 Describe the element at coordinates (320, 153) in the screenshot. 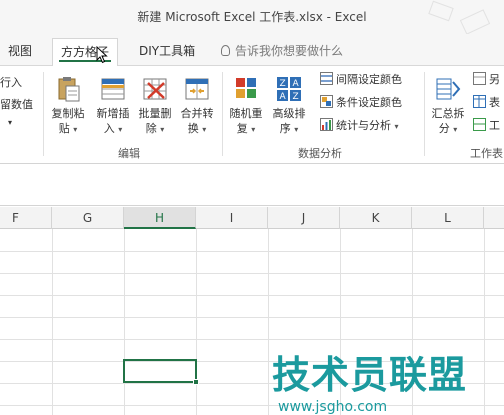

I see `analysis-group-label: 数据分析` at that location.